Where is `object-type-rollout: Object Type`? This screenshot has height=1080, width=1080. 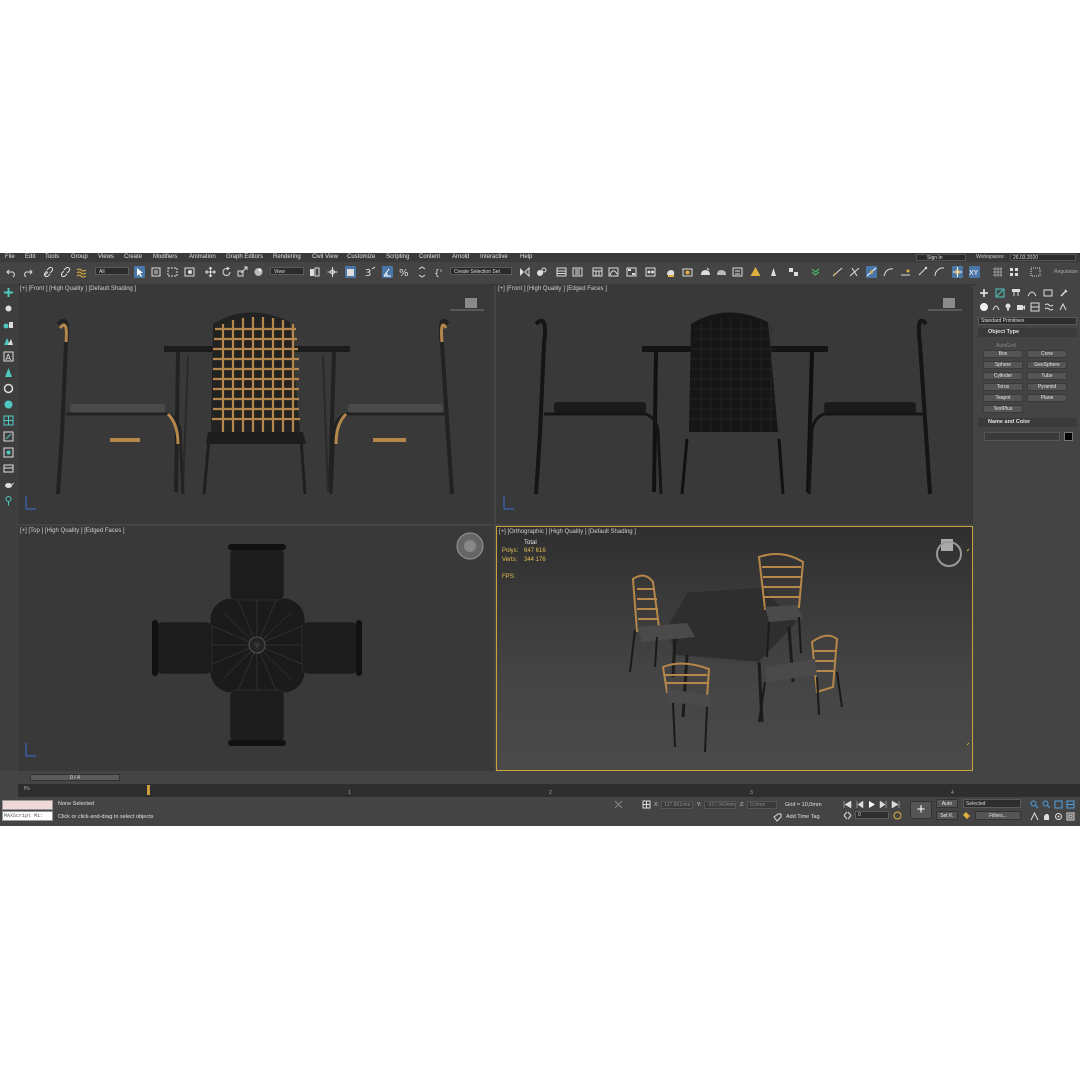 object-type-rollout: Object Type is located at coordinates (1027, 332).